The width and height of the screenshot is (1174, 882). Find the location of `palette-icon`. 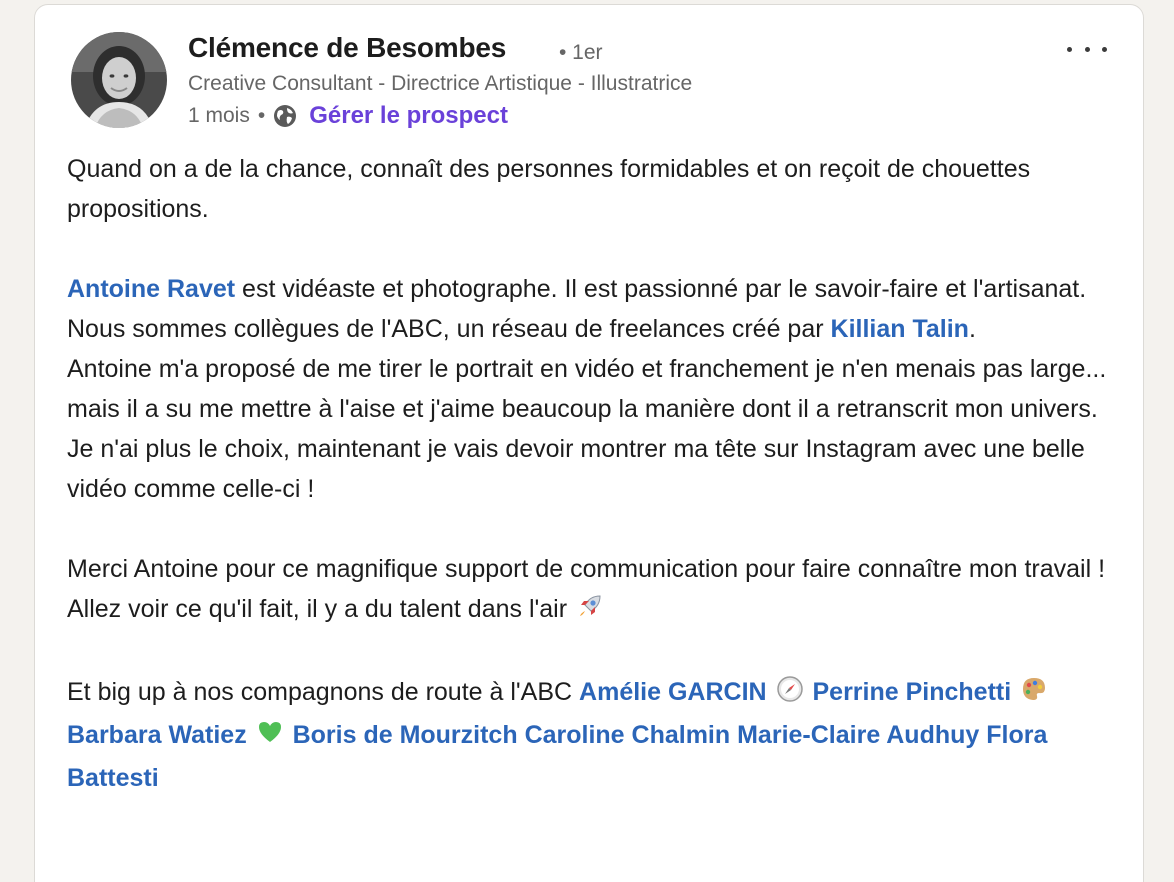

palette-icon is located at coordinates (1034, 695).